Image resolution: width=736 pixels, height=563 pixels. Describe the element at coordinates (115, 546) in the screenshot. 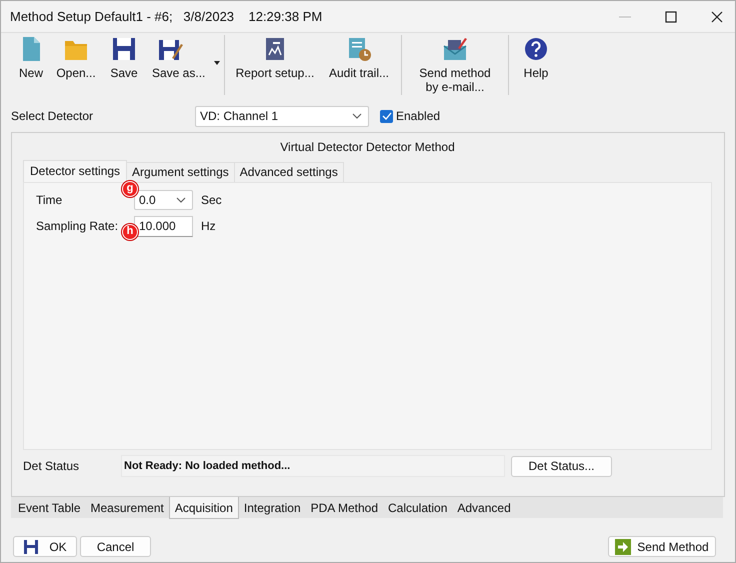

I see `cancel-button: Cancel` at that location.